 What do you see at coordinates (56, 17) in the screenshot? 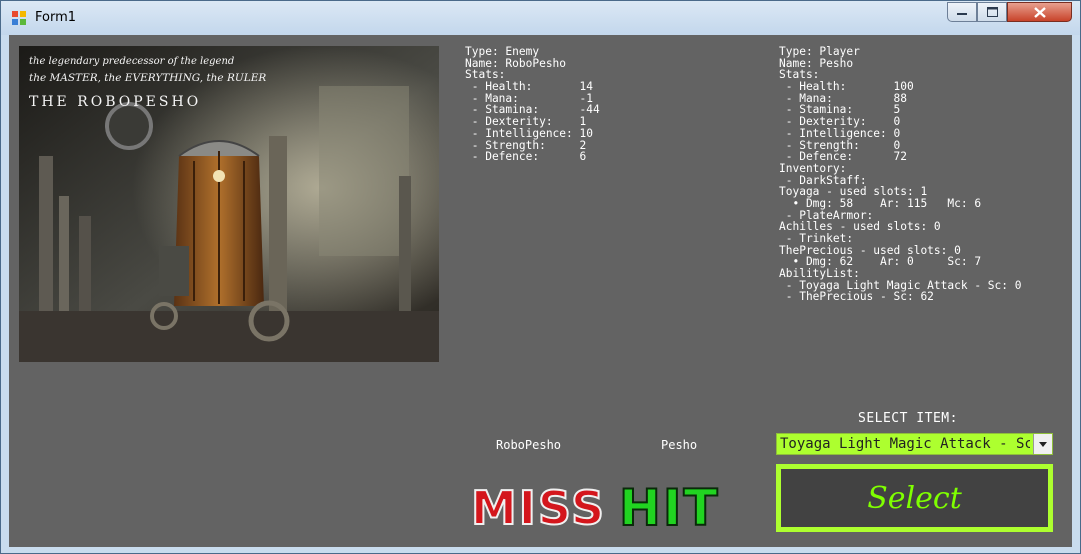
I see `window-title: Form1` at bounding box center [56, 17].